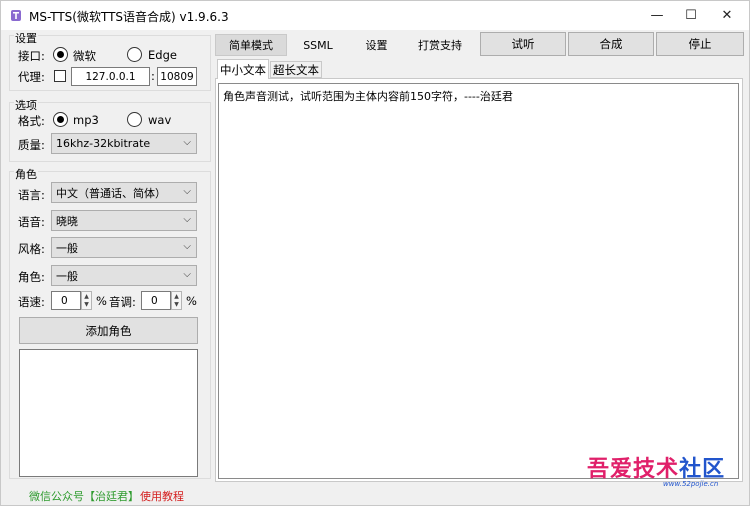 The height and width of the screenshot is (506, 750). What do you see at coordinates (31, 77) in the screenshot?
I see `proxy-label: 代理:` at bounding box center [31, 77].